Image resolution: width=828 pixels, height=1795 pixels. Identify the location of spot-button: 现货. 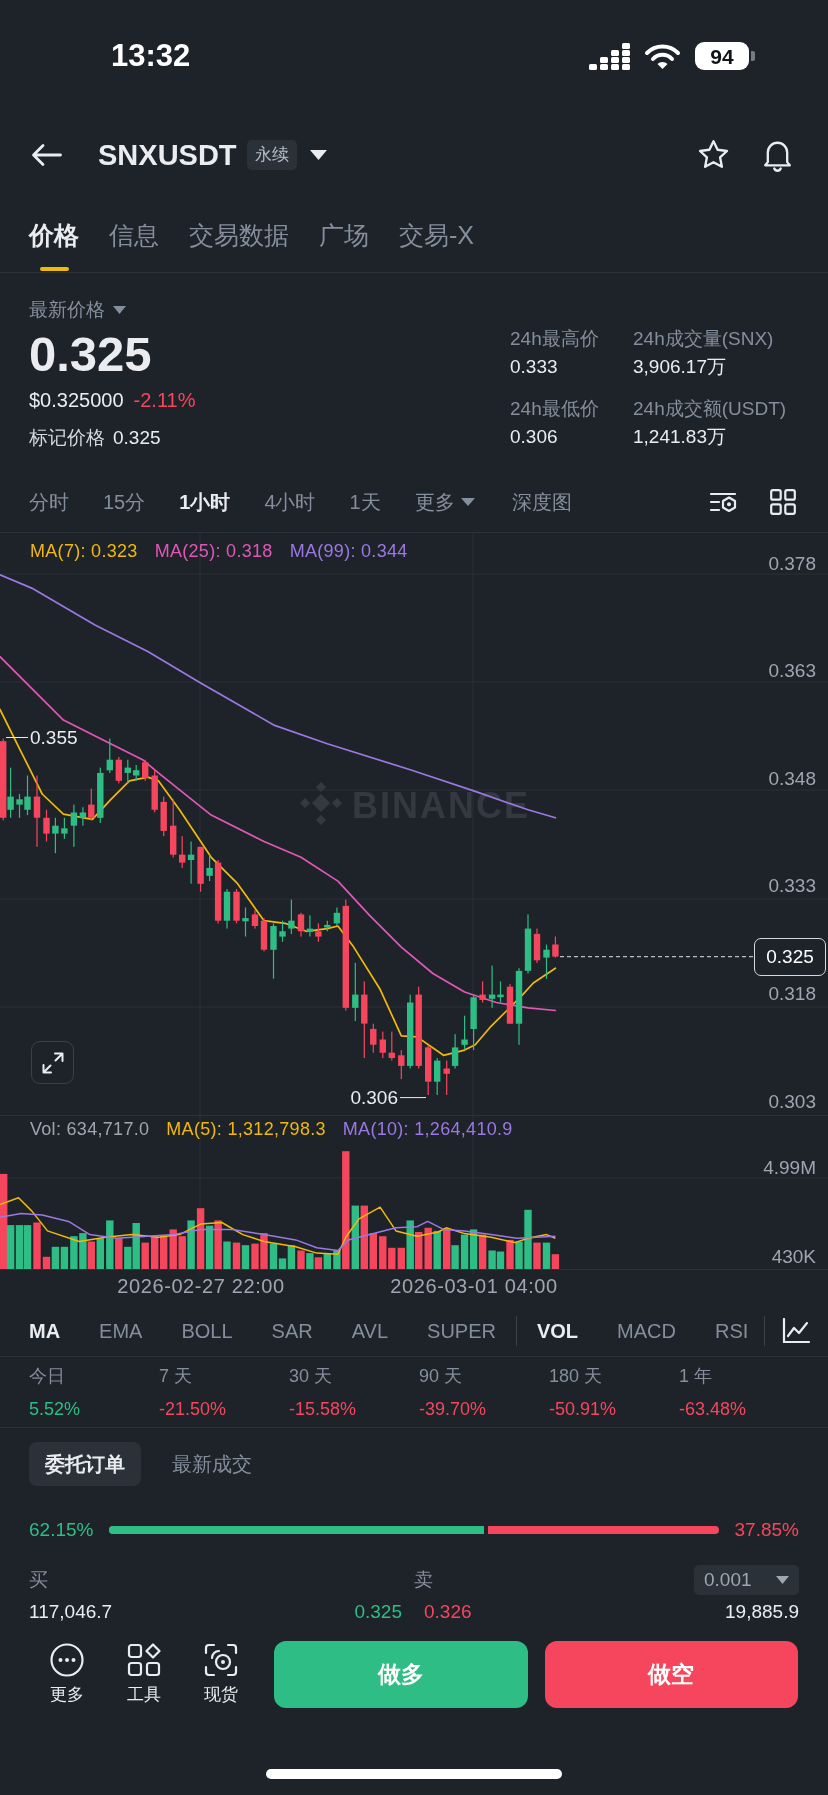
(221, 1673).